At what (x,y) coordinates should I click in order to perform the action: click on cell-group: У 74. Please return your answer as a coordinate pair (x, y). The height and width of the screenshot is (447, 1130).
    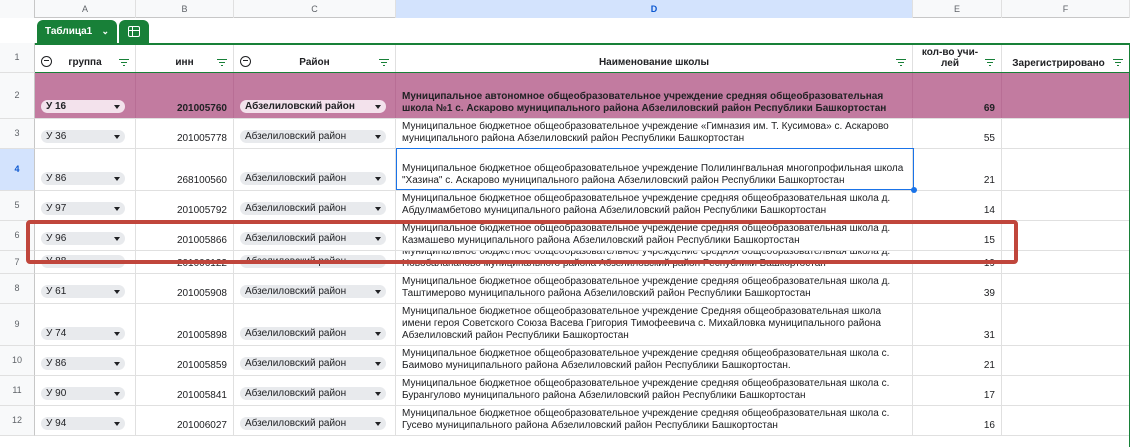
    Looking at the image, I should click on (85, 324).